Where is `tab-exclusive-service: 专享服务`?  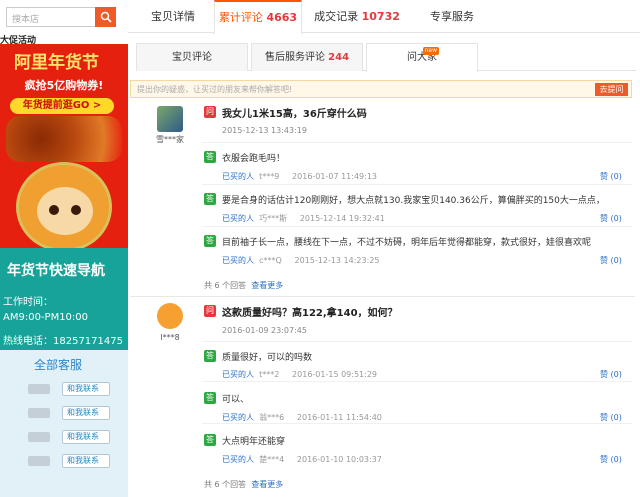
tab-exclusive-service: 专享服务 is located at coordinates (452, 16).